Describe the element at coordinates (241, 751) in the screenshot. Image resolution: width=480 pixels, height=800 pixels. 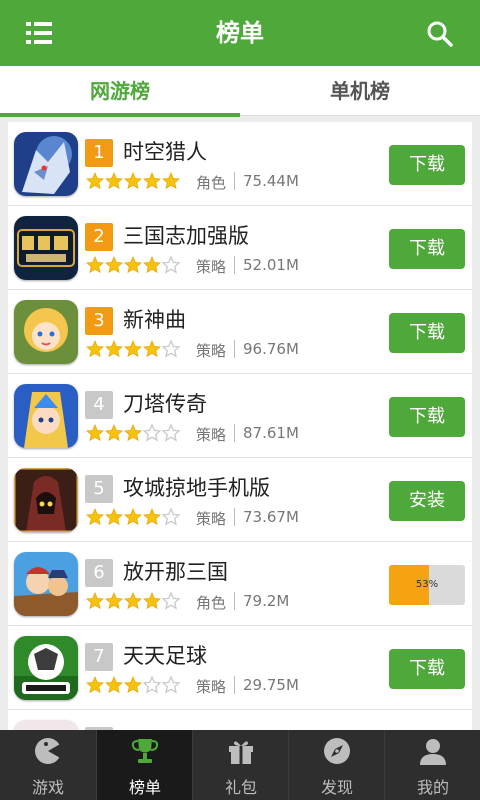
I see `gift-icon` at that location.